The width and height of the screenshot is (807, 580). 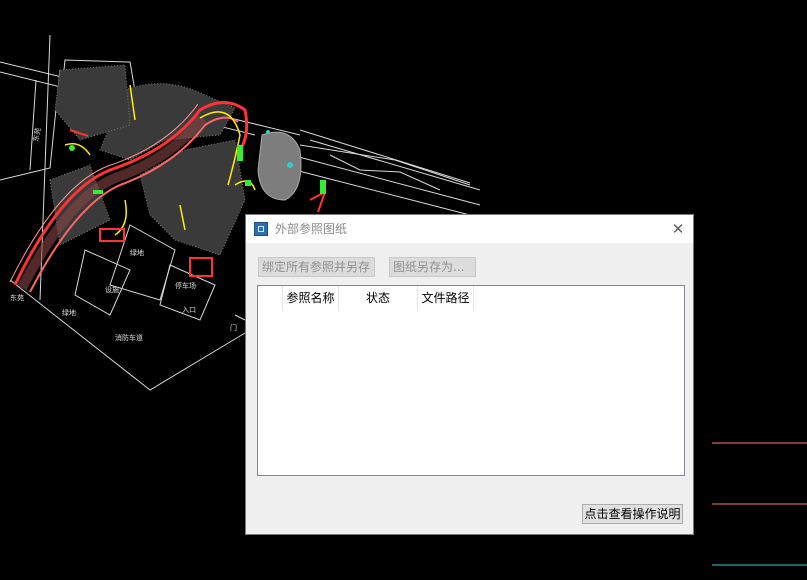 I want to click on dialog-title: 外部参照图纸, so click(x=311, y=229).